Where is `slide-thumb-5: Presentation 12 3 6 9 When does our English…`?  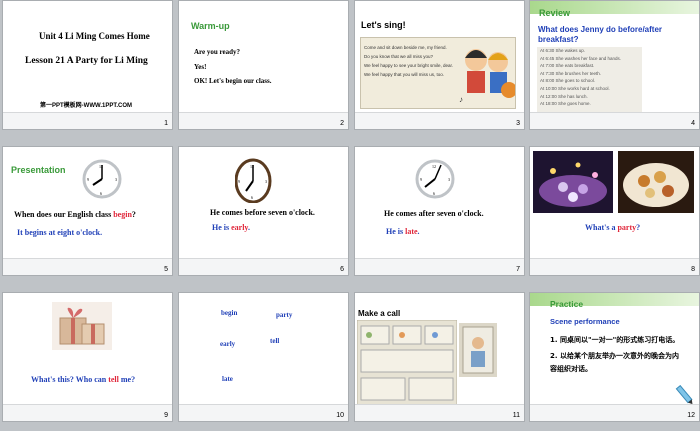
slide-thumb-5: Presentation 12 3 6 9 When does our English… is located at coordinates (87, 211).